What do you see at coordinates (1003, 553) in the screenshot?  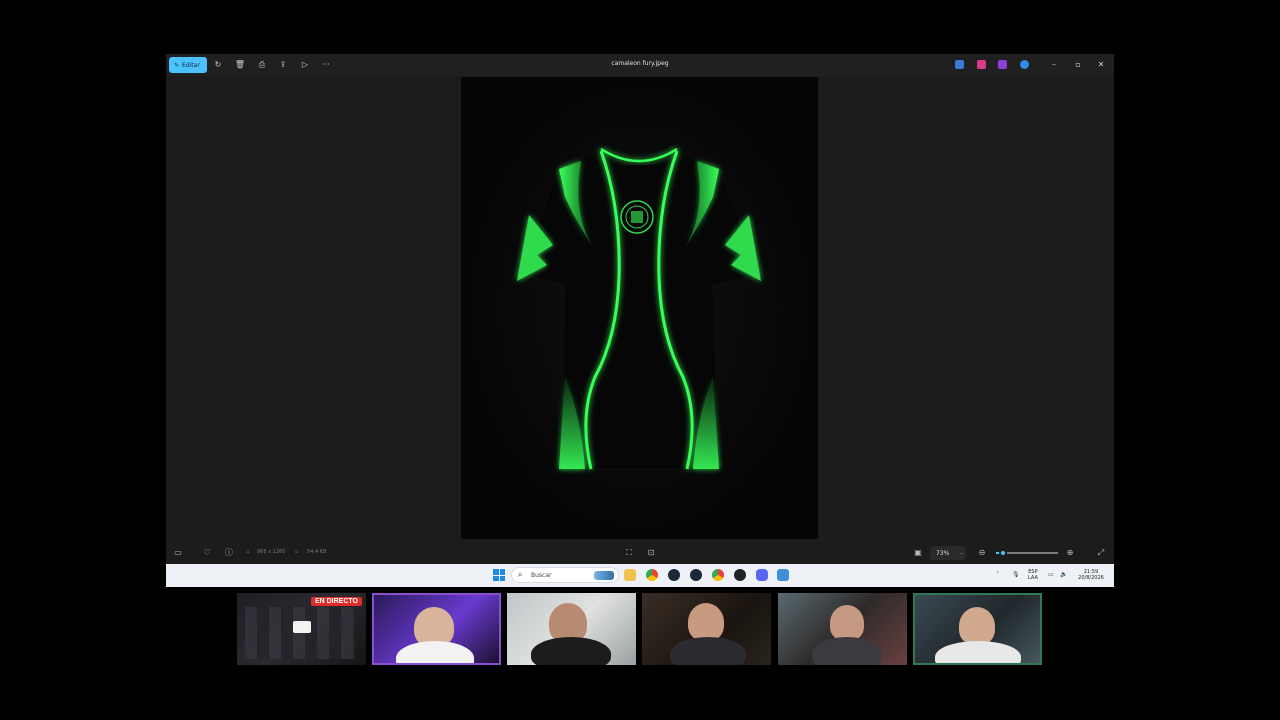 I see `zoom-slider-thumb` at bounding box center [1003, 553].